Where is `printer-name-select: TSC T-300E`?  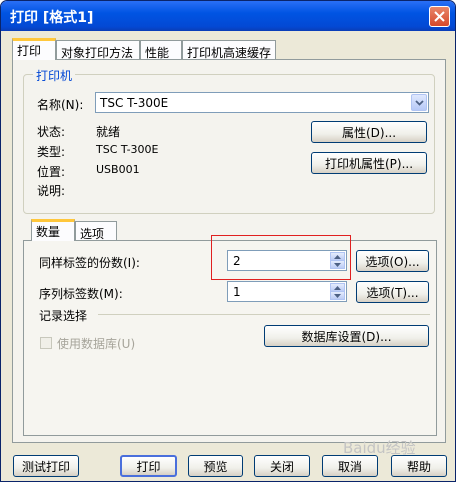 printer-name-select: TSC T-300E is located at coordinates (262, 102).